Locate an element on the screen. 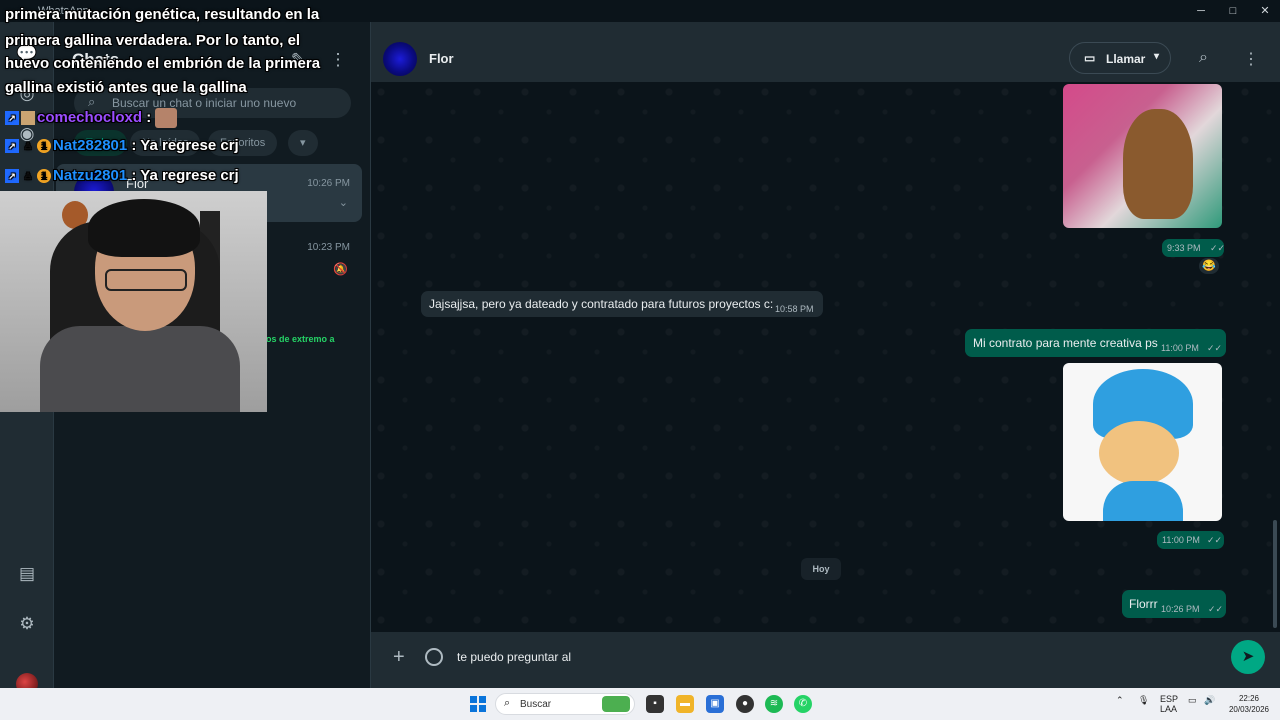 This screenshot has width=1280, height=720. user-badge-icon is located at coordinates (28, 118).